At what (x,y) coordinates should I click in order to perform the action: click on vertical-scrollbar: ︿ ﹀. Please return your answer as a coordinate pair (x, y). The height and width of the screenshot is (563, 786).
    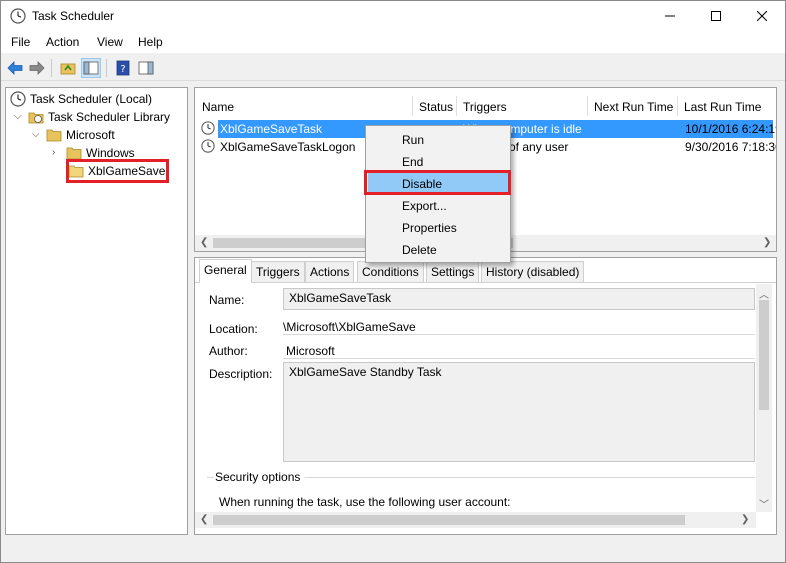
    Looking at the image, I should click on (764, 398).